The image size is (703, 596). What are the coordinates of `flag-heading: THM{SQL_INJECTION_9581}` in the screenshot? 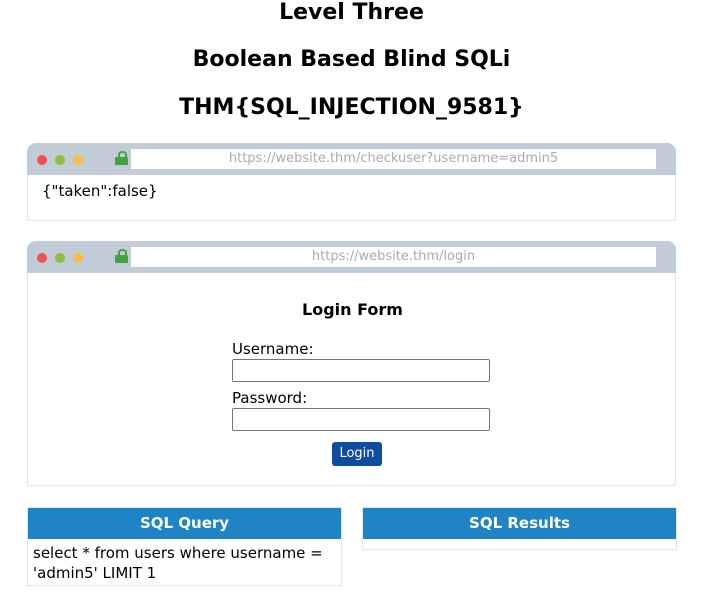 It's located at (351, 107).